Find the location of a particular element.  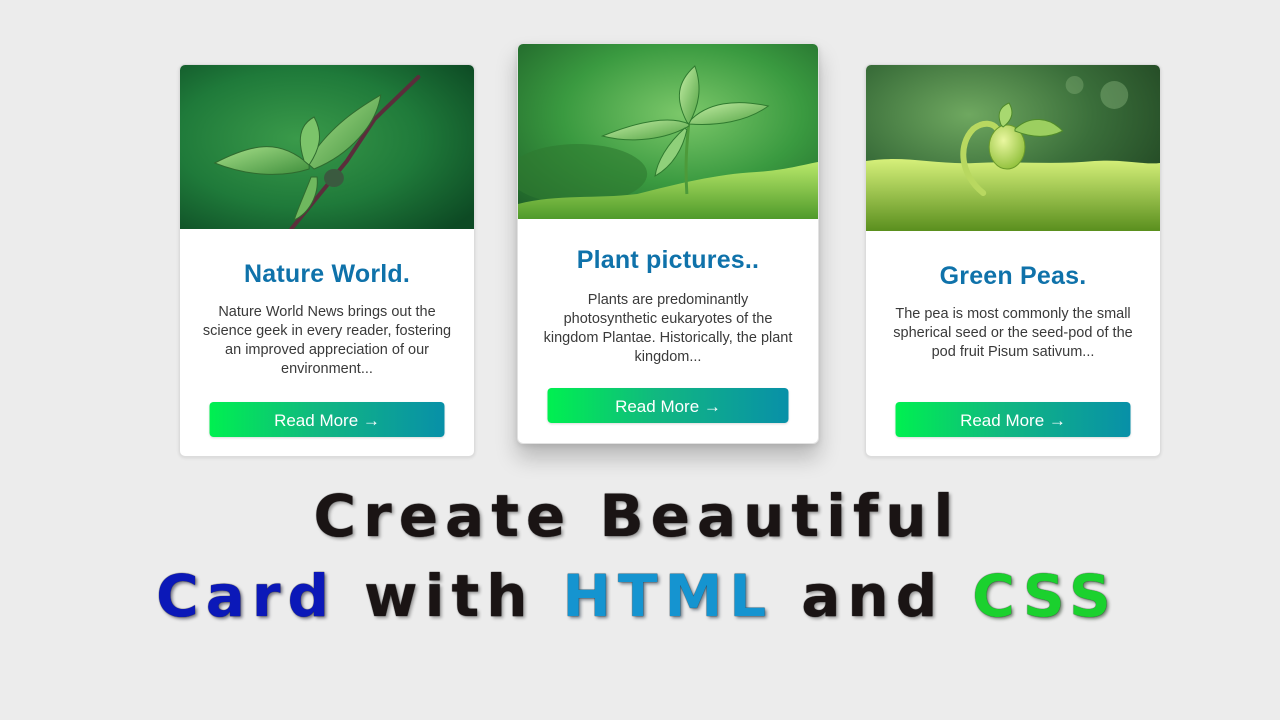

pea-seedling-image is located at coordinates (1013, 148).